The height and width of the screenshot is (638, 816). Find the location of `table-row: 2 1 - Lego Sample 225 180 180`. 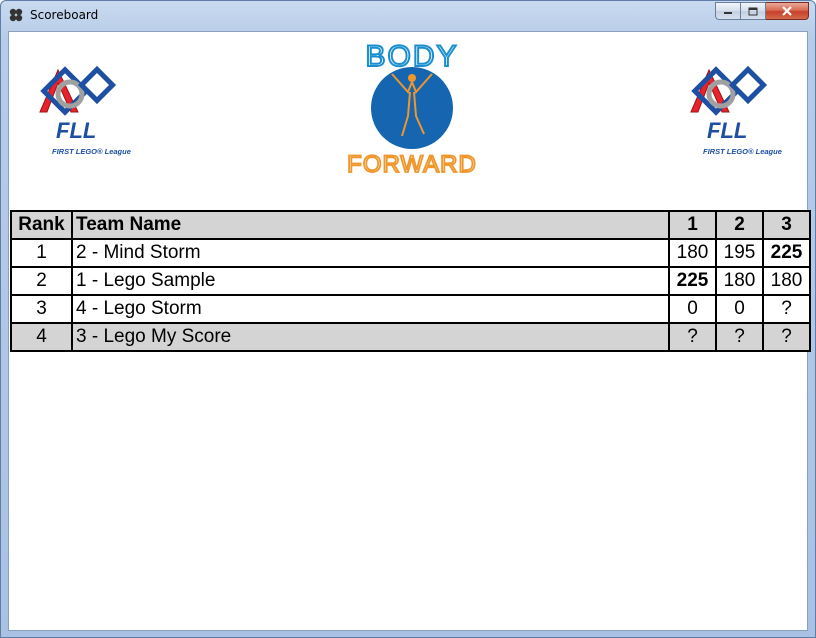

table-row: 2 1 - Lego Sample 225 180 180 is located at coordinates (410, 281).